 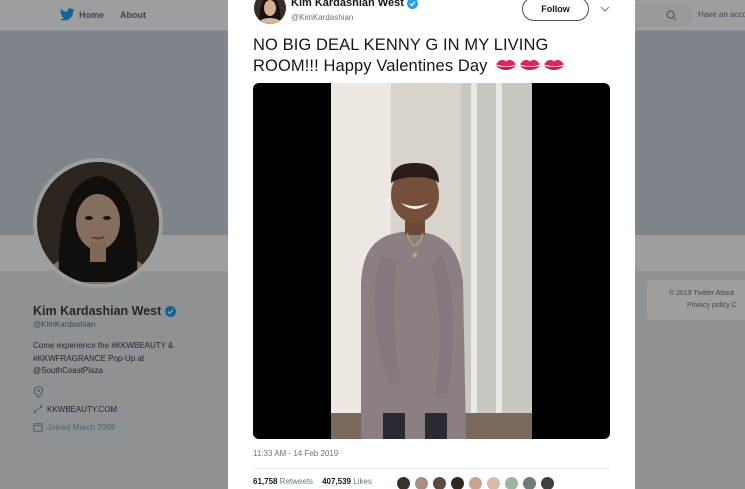 I want to click on likes-label: Likes, so click(x=362, y=481).